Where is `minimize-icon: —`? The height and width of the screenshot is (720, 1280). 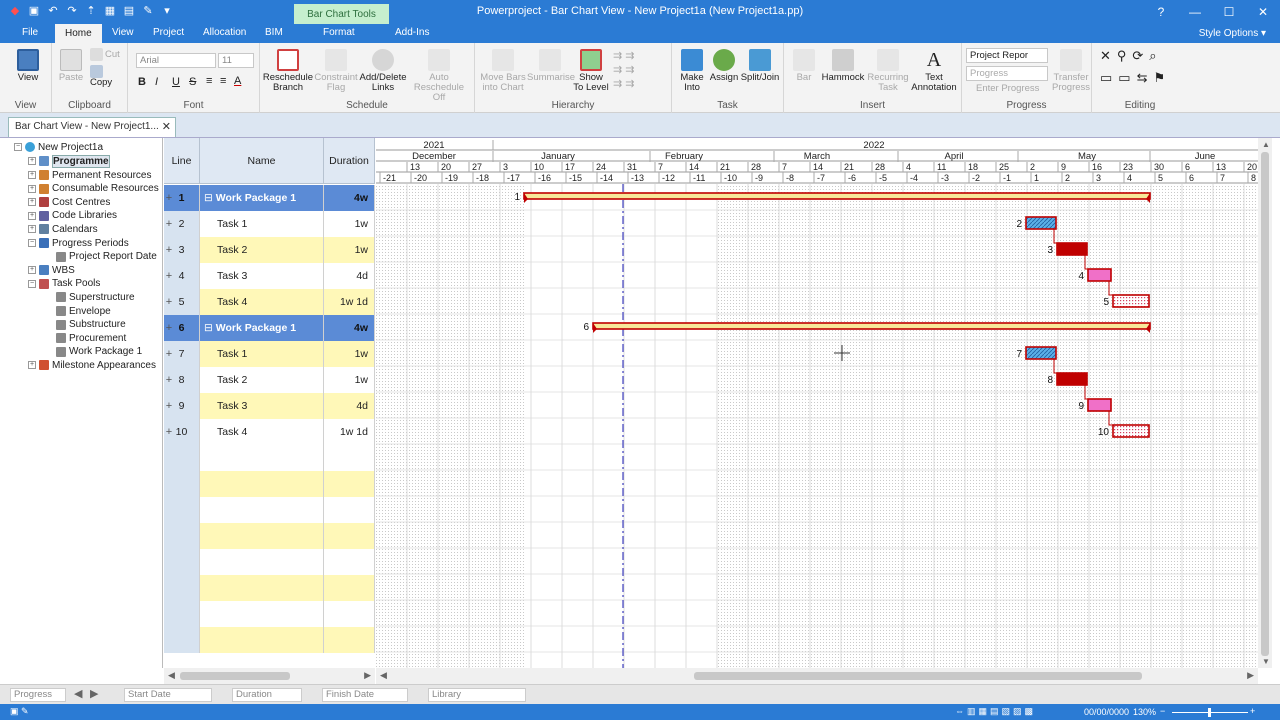
minimize-icon: — is located at coordinates (1195, 12).